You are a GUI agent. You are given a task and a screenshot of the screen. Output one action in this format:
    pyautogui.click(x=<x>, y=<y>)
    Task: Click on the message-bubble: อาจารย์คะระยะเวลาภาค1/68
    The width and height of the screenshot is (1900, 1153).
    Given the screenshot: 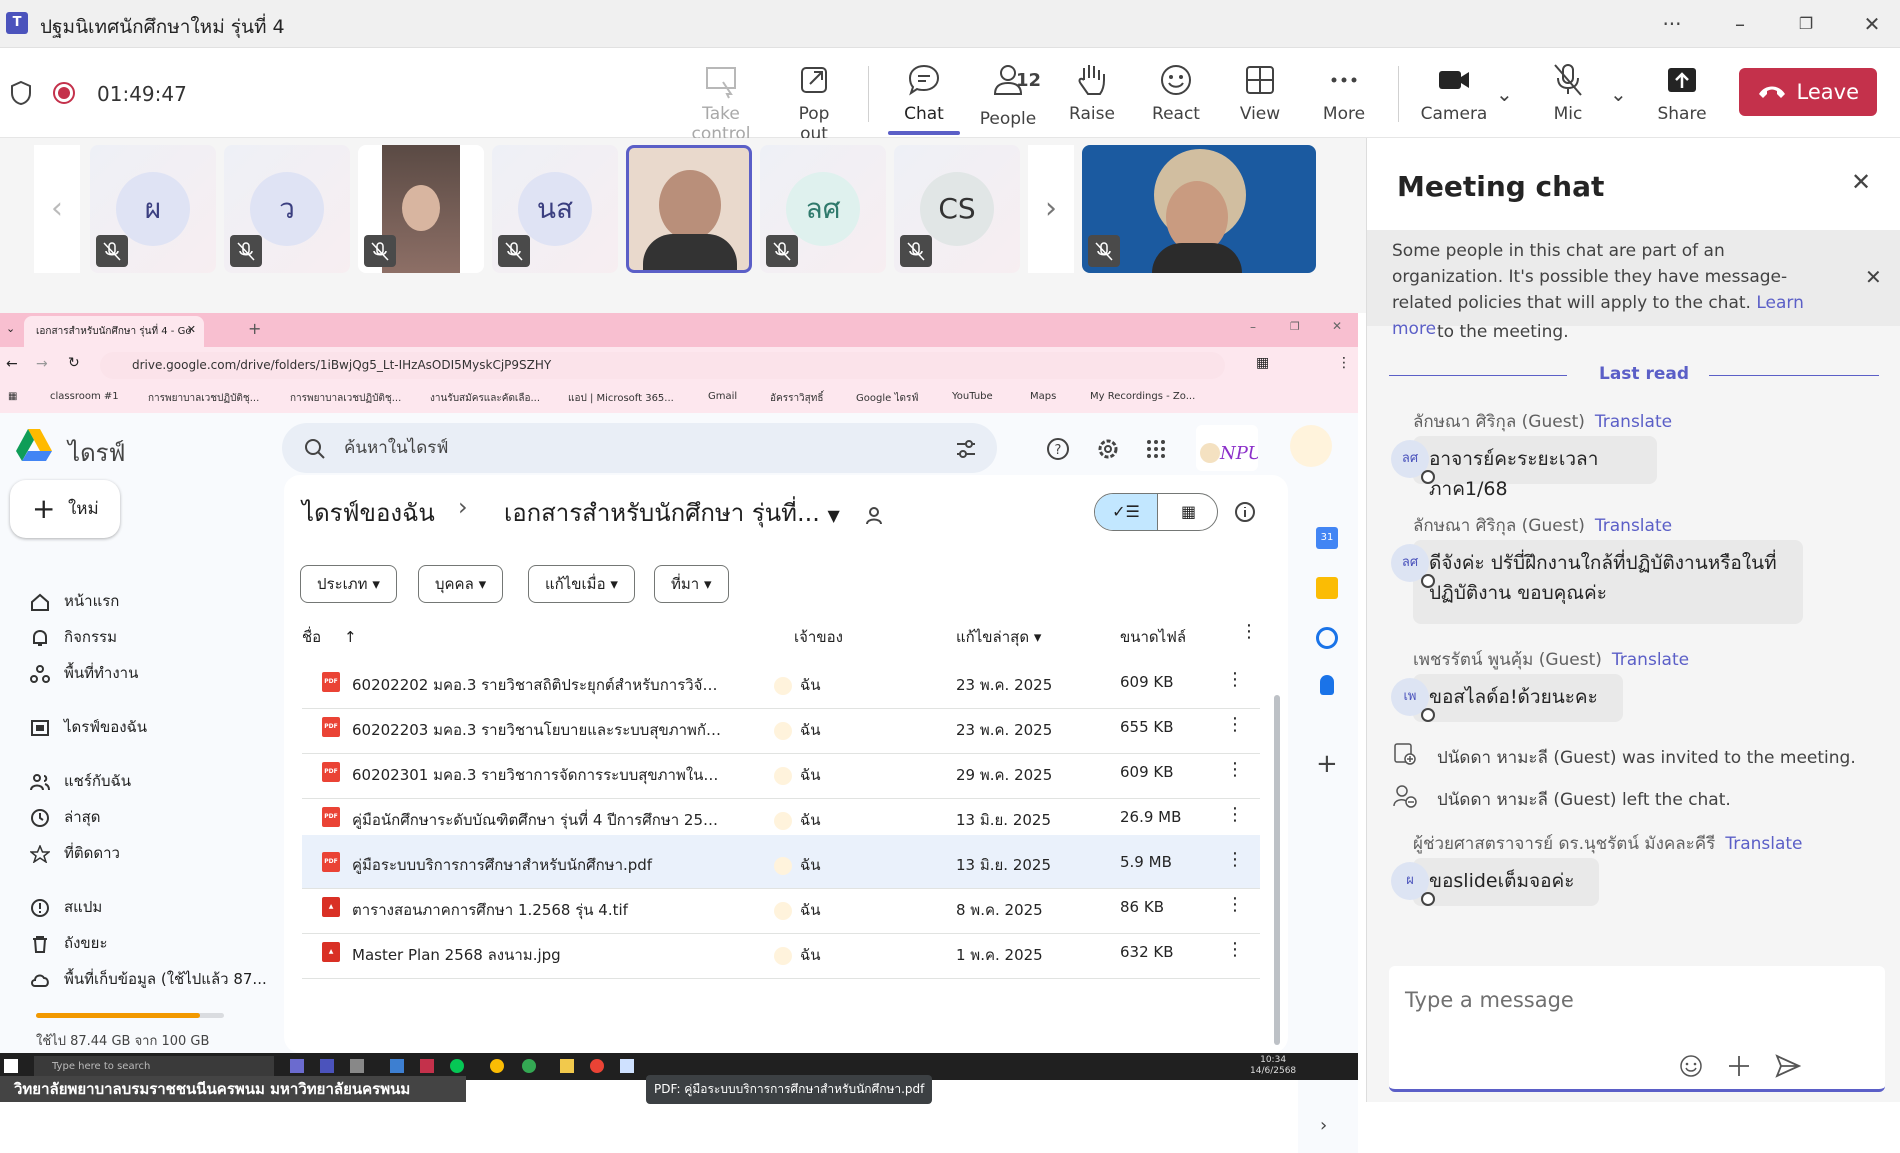 What is the action you would take?
    pyautogui.click(x=1535, y=468)
    